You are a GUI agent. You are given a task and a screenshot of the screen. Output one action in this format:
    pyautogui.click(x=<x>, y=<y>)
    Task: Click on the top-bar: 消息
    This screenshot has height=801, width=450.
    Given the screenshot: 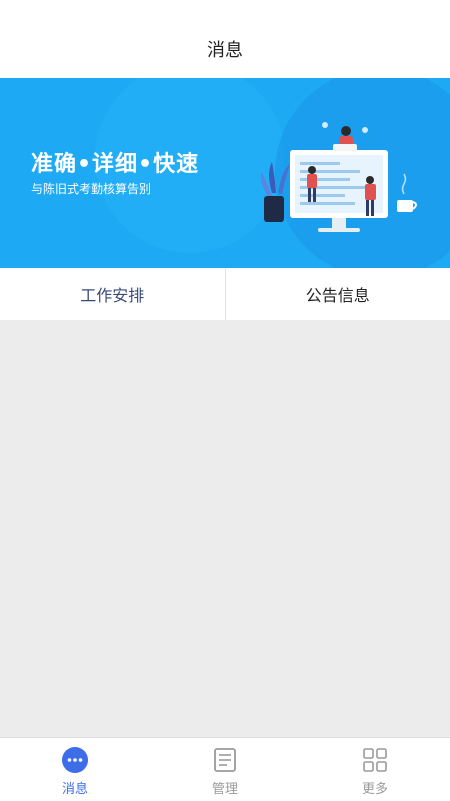 What is the action you would take?
    pyautogui.click(x=225, y=39)
    